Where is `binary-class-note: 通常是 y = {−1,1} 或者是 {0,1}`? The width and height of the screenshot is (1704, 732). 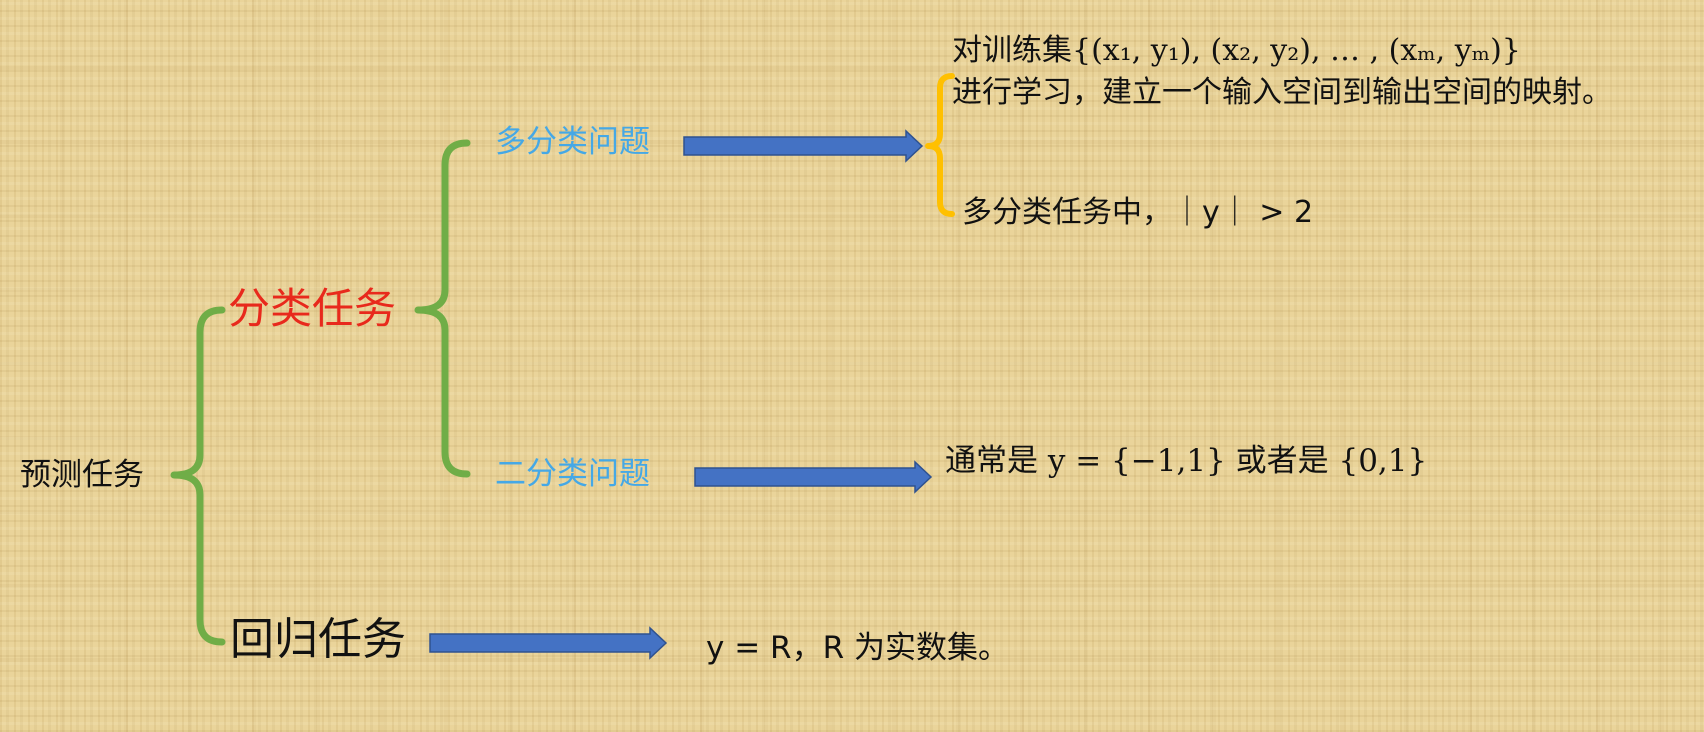 binary-class-note: 通常是 y = {−1,1} 或者是 {0,1} is located at coordinates (1186, 461).